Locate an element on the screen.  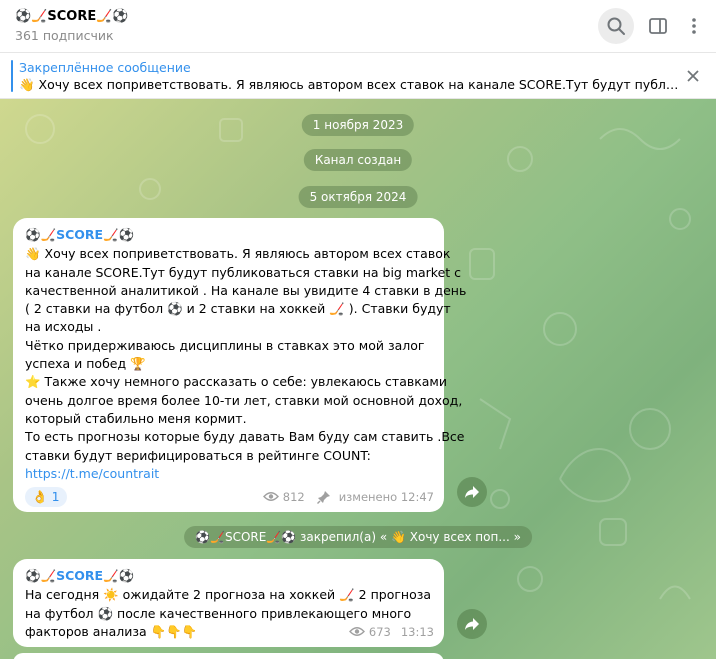
message-meta: 812 изменено 12:47 is located at coordinates (348, 497).